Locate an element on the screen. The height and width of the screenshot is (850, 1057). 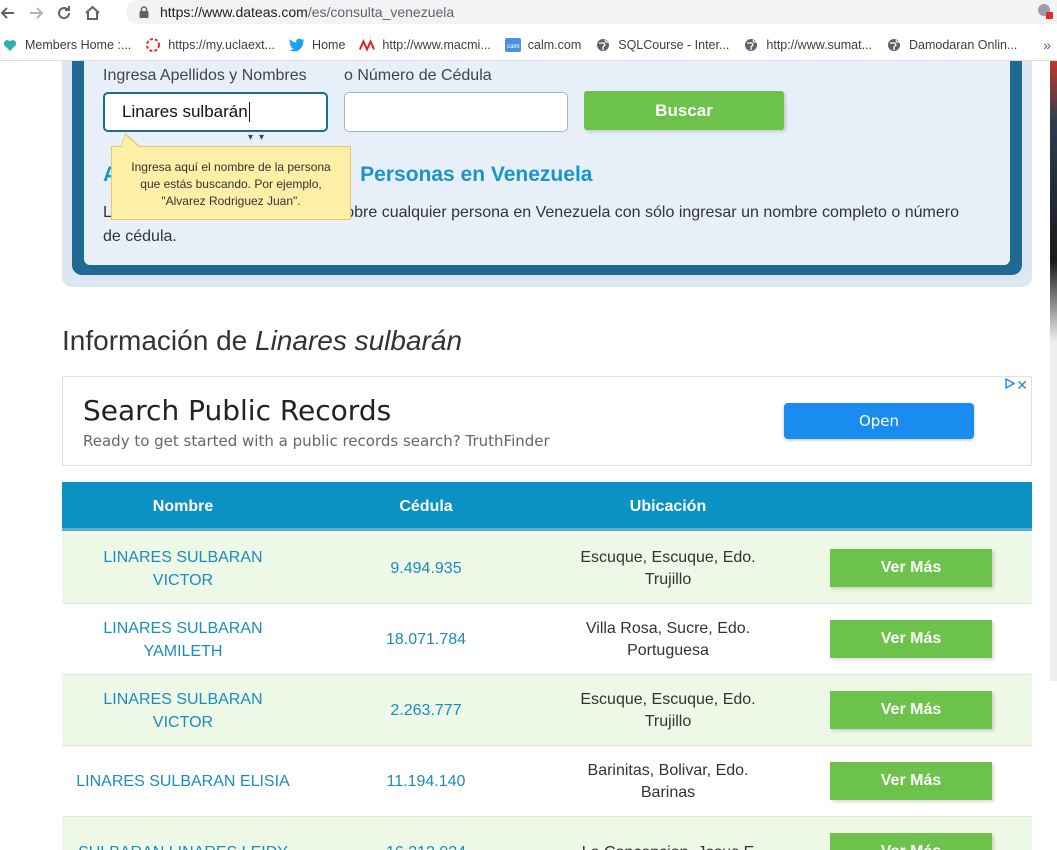
bookmarks-overflow-icon: » is located at coordinates (1047, 45).